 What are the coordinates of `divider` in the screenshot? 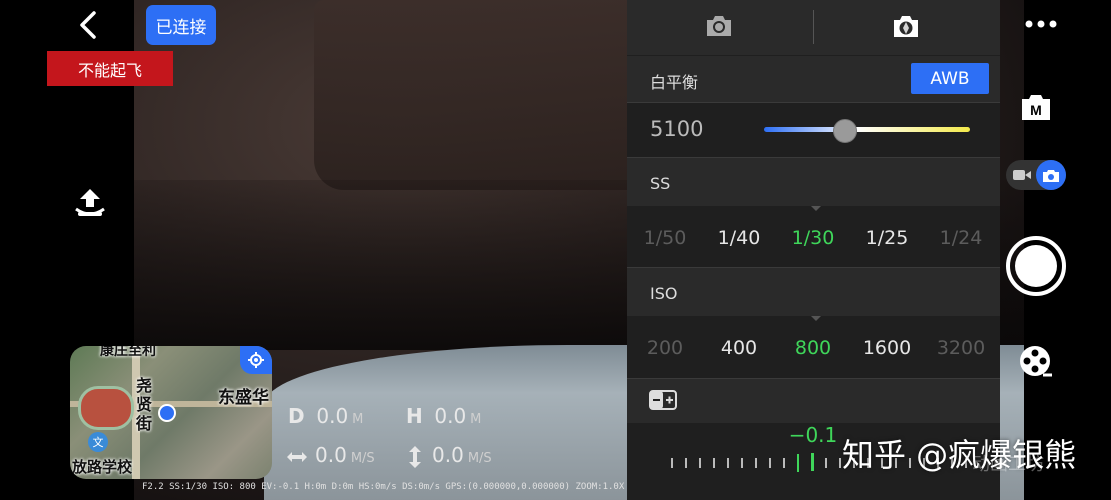 It's located at (813, 102).